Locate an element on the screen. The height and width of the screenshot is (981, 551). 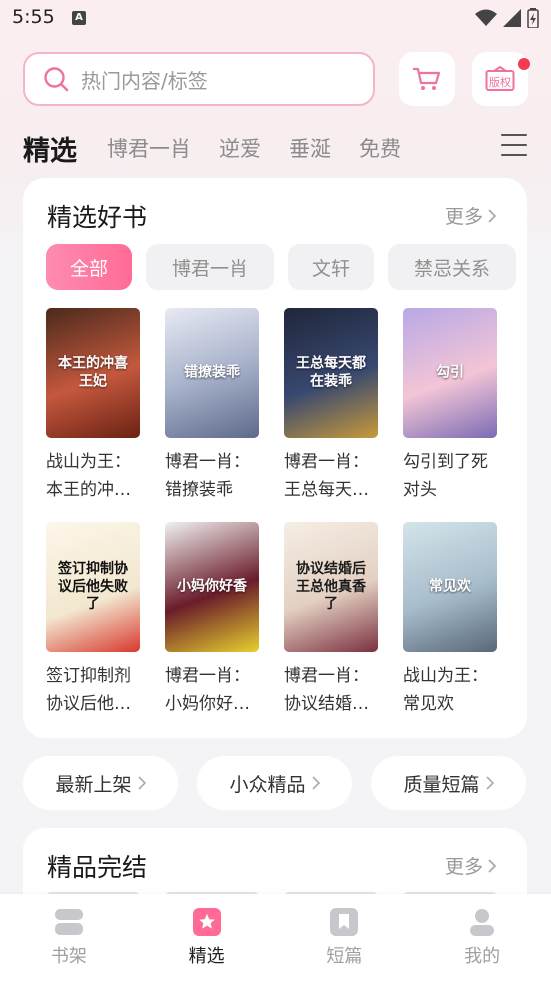
quick-link-label: 最新上架 is located at coordinates (93, 784).